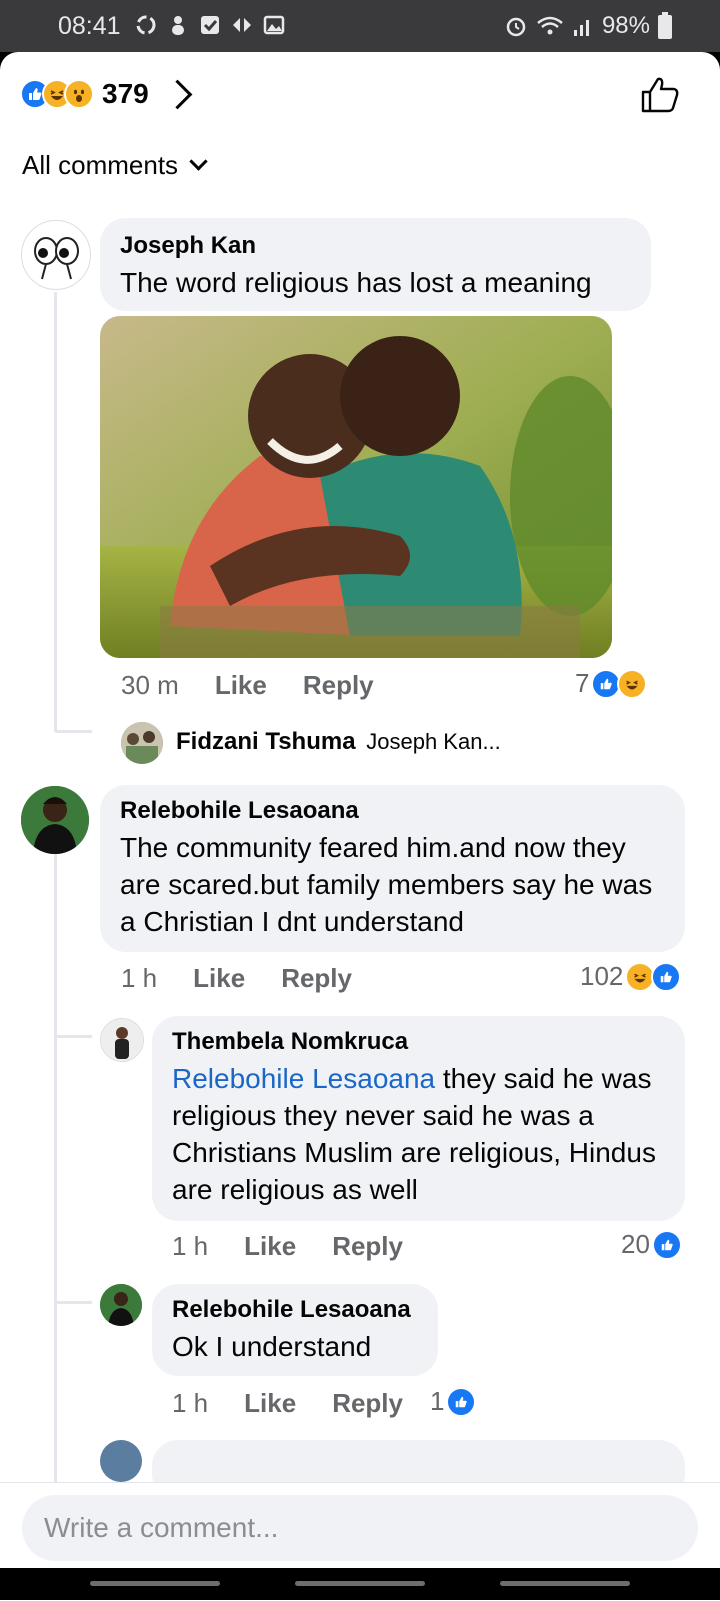  Describe the element at coordinates (142, 743) in the screenshot. I see `avatar-fidzani-tshuma` at that location.